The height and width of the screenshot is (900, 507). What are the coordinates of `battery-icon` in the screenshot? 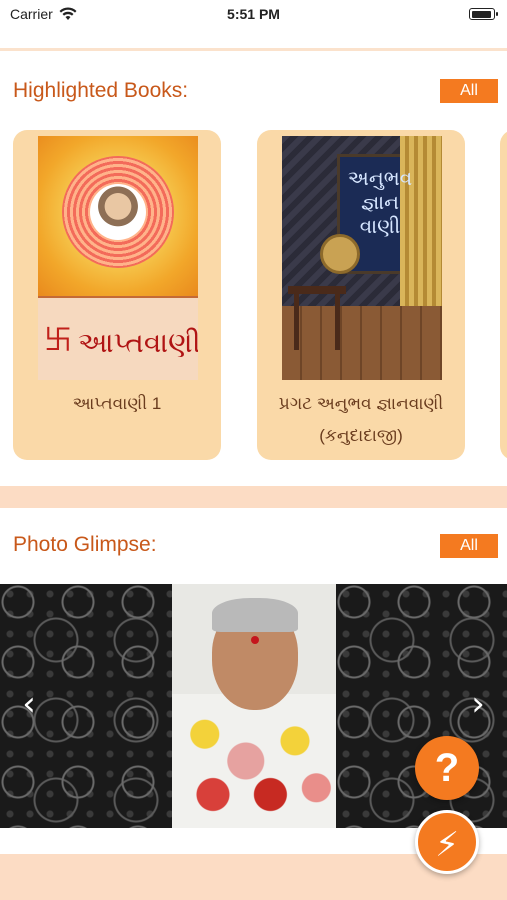 It's located at (483, 14).